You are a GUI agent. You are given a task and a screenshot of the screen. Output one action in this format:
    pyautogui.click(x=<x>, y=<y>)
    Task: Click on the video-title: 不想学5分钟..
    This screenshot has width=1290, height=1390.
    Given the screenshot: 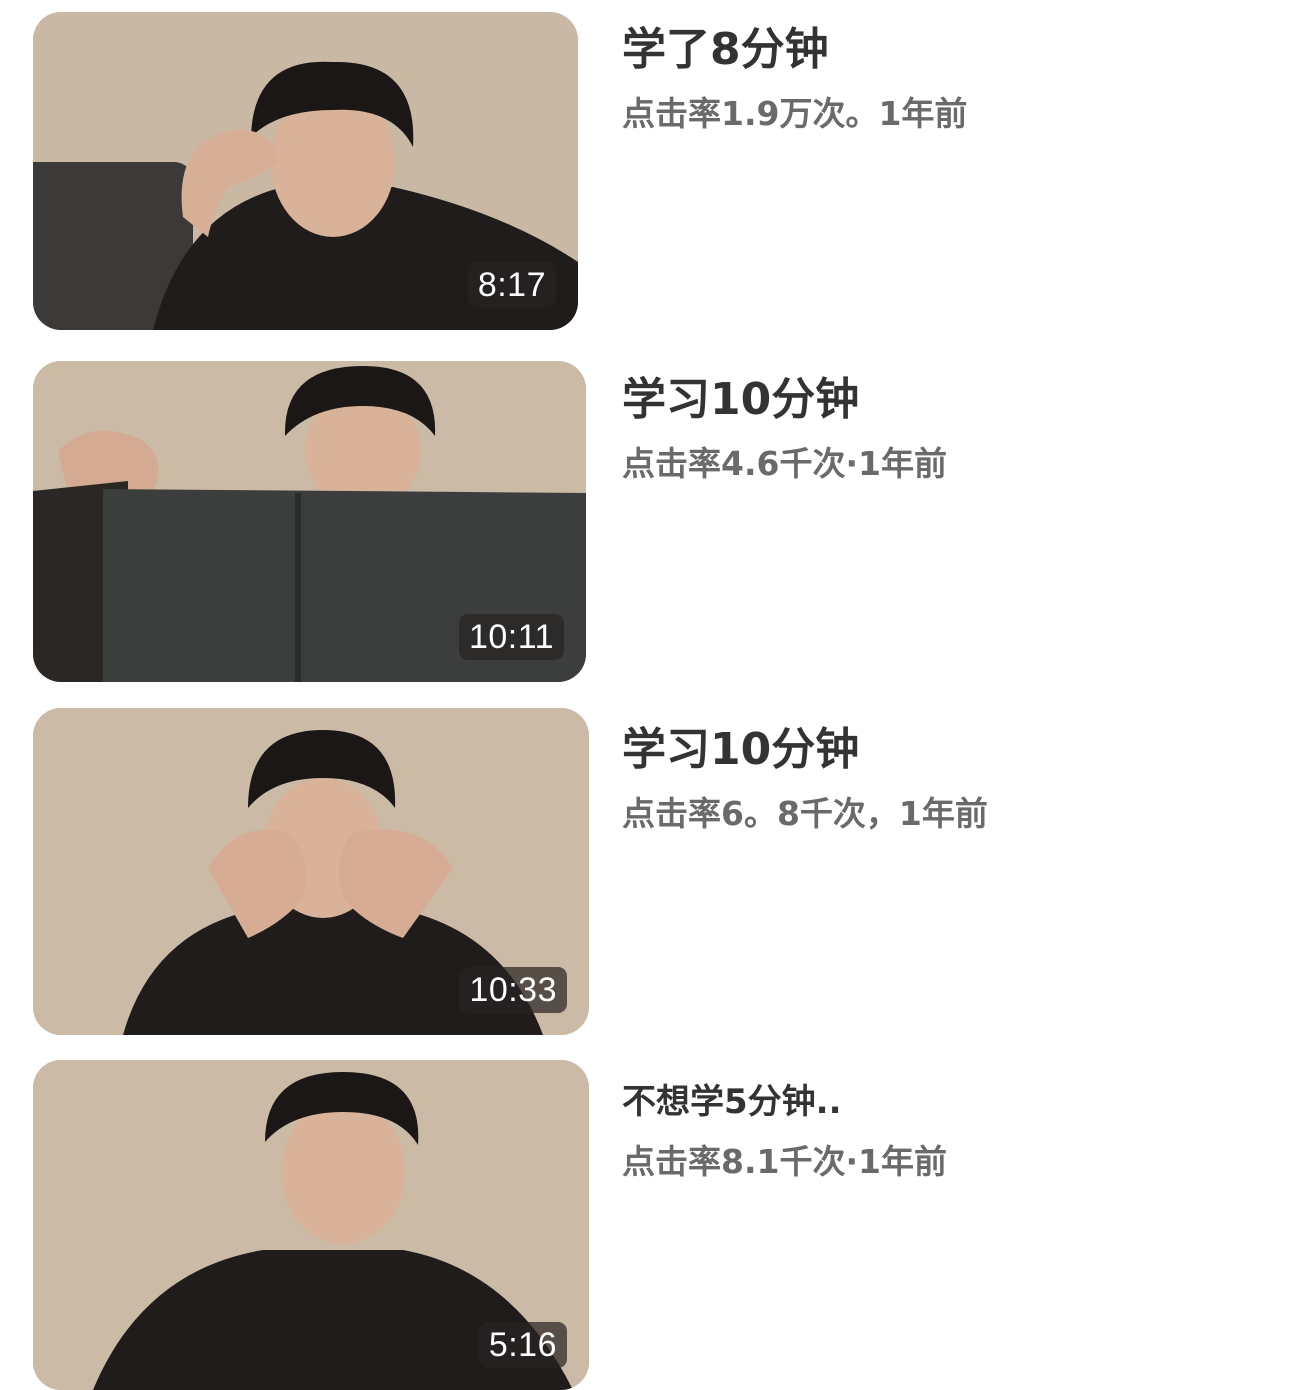 What is the action you would take?
    pyautogui.click(x=942, y=1102)
    